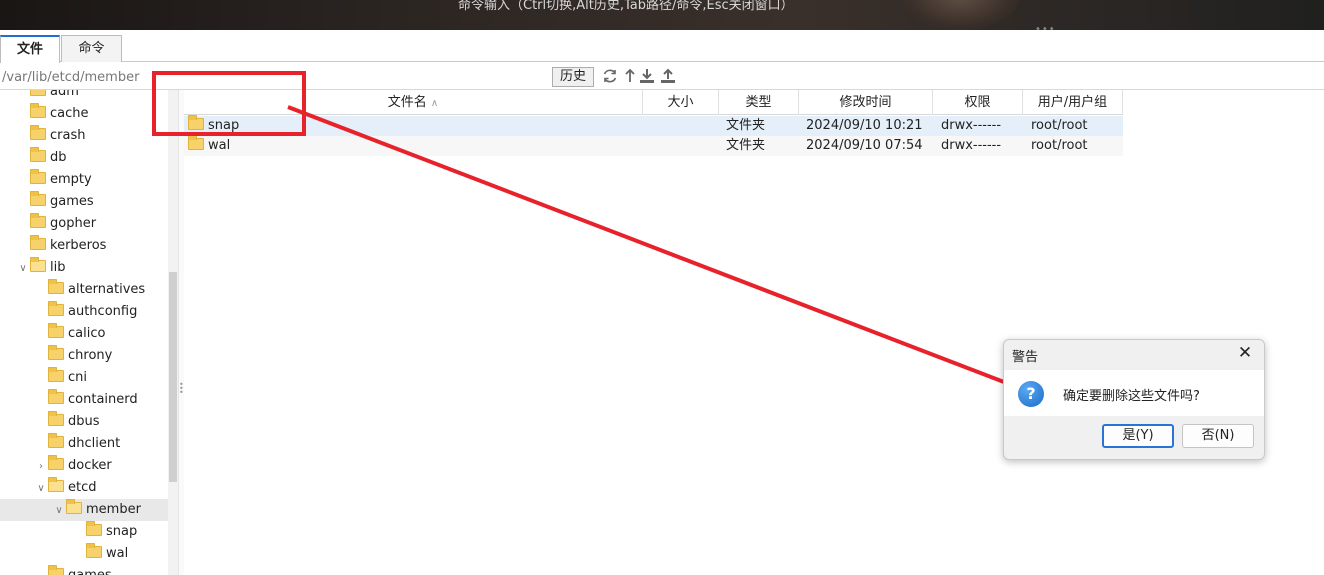 This screenshot has height=575, width=1324. I want to click on tree-node-games: games, so click(62, 202).